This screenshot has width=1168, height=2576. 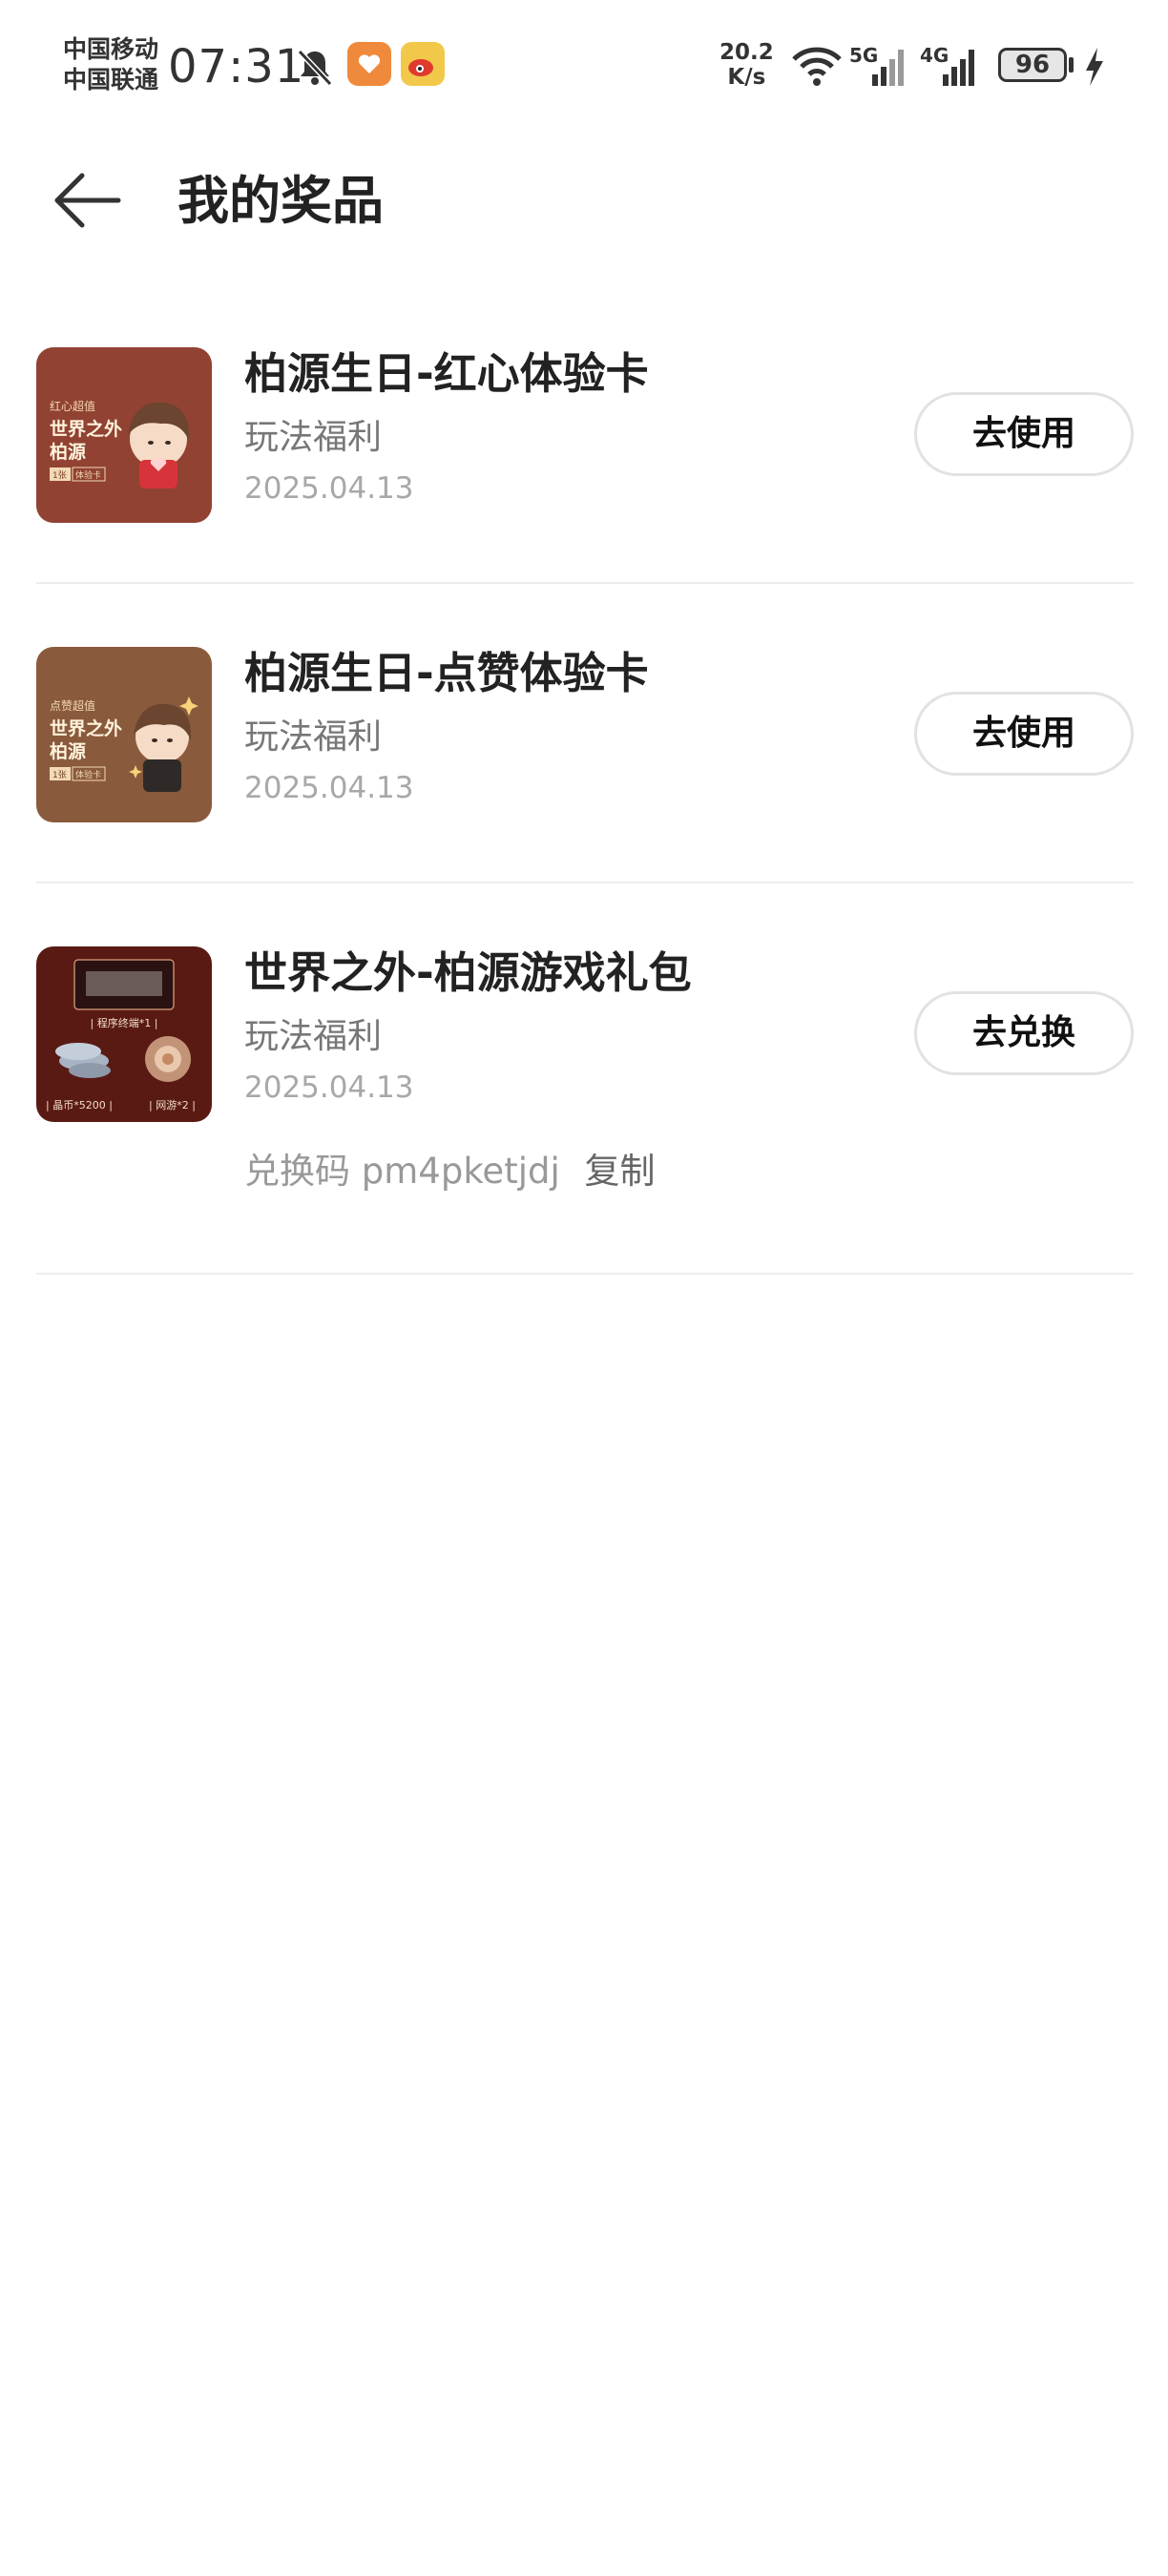 I want to click on signal-icon: 5G, so click(x=880, y=67).